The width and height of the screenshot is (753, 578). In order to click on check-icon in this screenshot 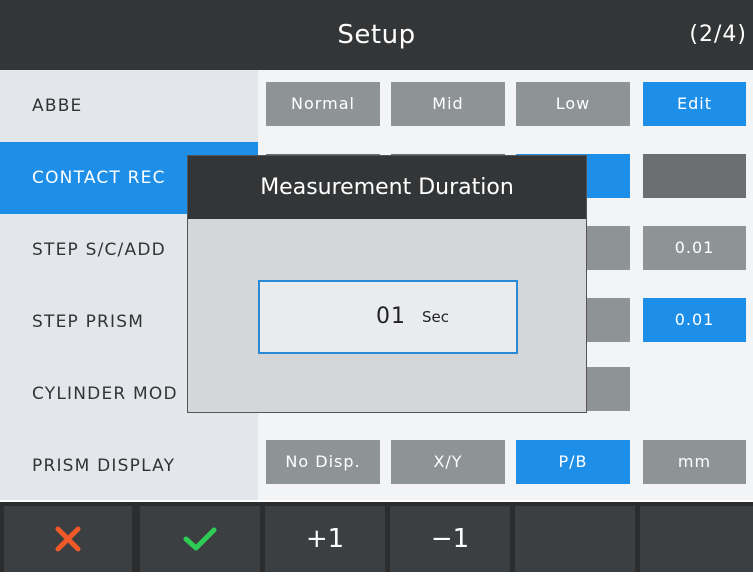, I will do `click(200, 539)`.